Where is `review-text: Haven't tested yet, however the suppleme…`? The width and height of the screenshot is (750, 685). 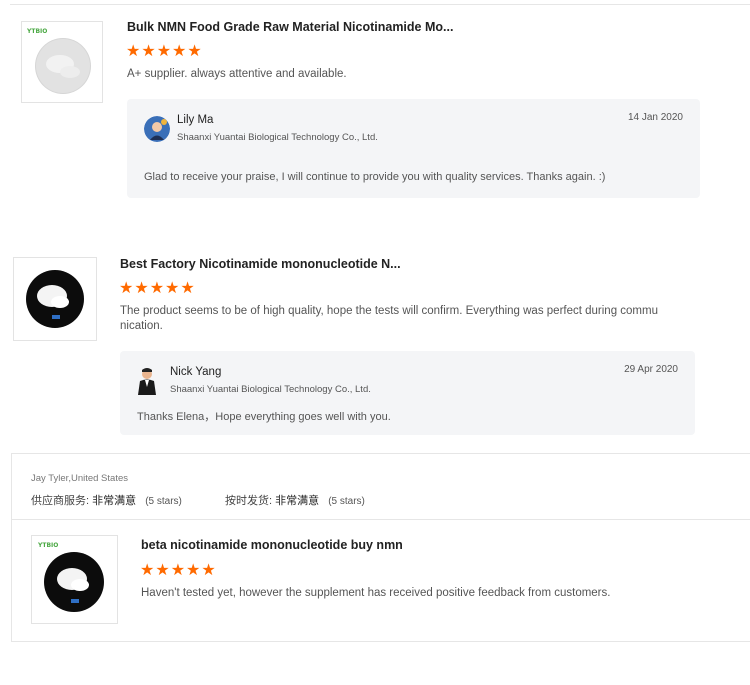
review-text: Haven't tested yet, however the suppleme… is located at coordinates (376, 593).